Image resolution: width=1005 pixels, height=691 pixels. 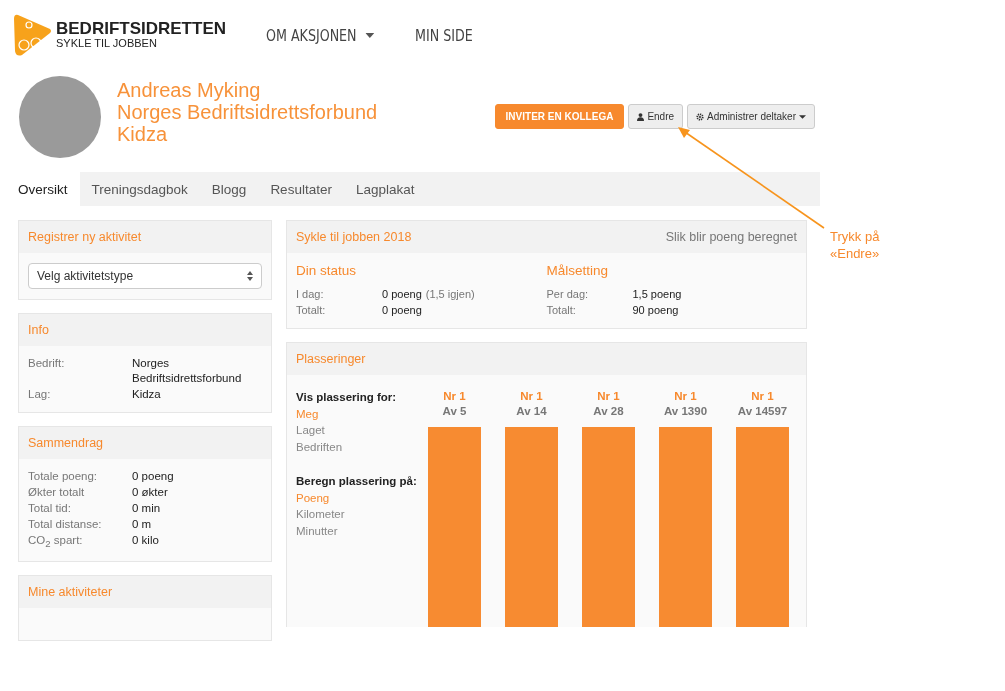 I want to click on profile-name: Andreas Myking, so click(x=189, y=90).